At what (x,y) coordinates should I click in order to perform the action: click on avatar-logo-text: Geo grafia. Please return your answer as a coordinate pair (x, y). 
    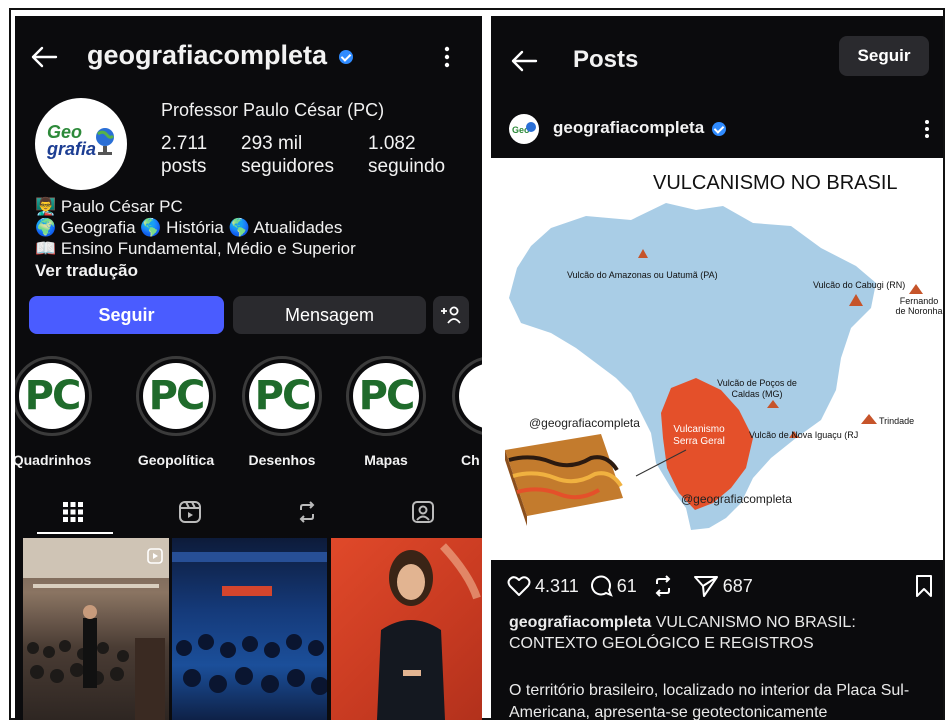
    Looking at the image, I should click on (72, 141).